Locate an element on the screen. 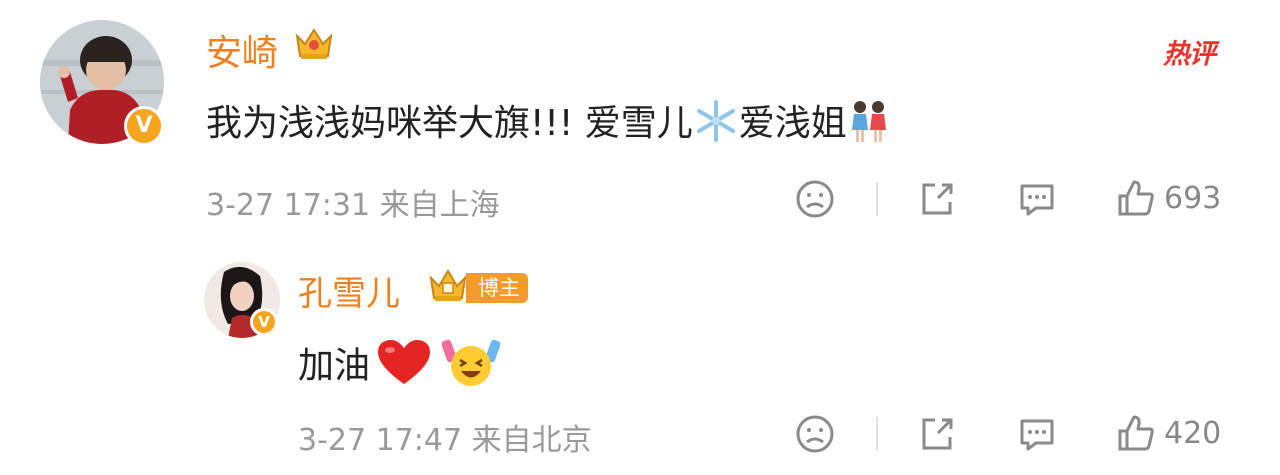 Image resolution: width=1280 pixels, height=475 pixels. like-button: 420 is located at coordinates (1167, 433).